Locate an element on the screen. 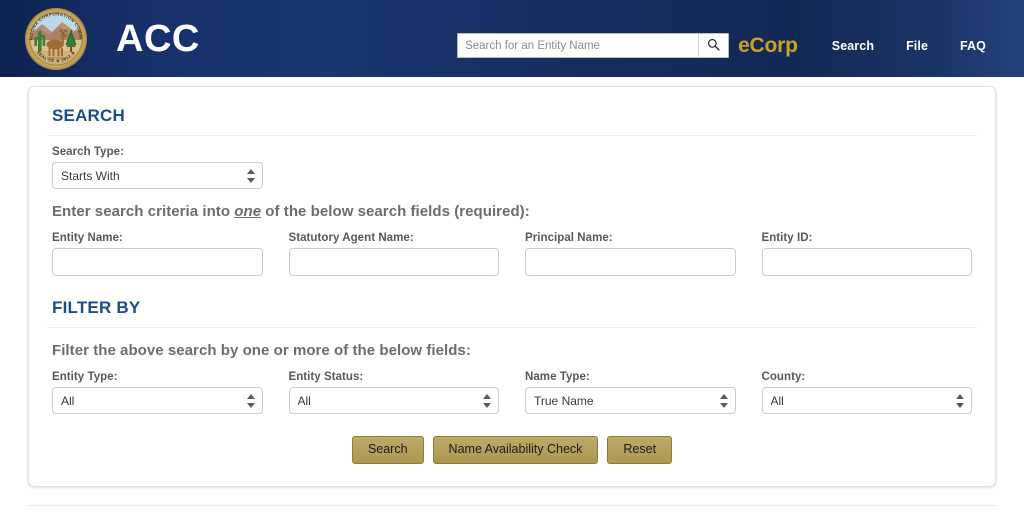  header-search-box is located at coordinates (593, 45).